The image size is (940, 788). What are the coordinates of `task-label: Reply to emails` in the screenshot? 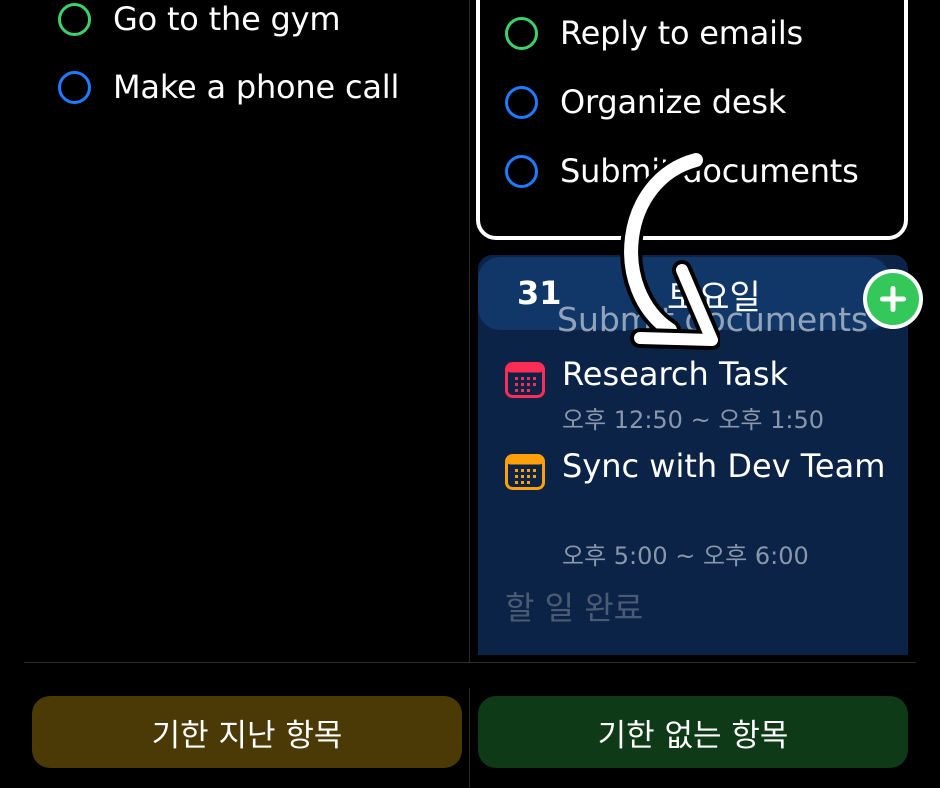 It's located at (682, 33).